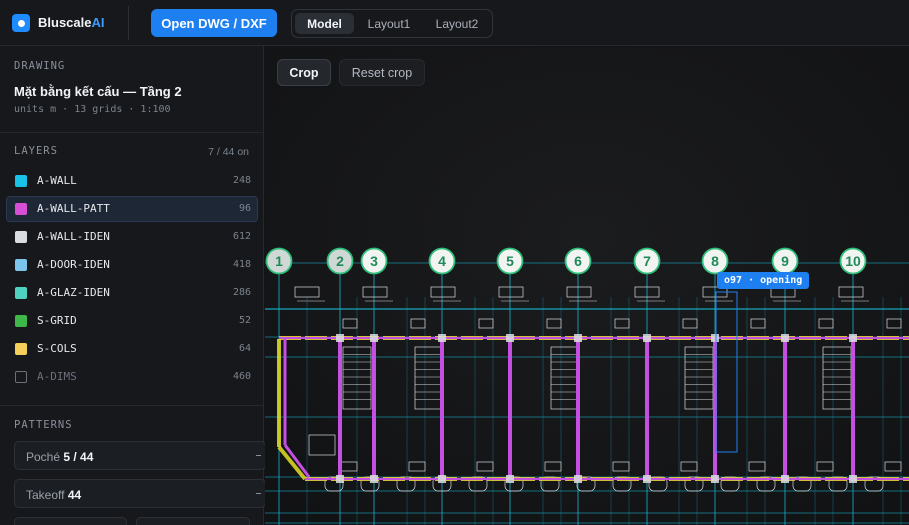 This screenshot has width=909, height=525. Describe the element at coordinates (132, 237) in the screenshot. I see `layer-row: A-WALL-IDEN 612` at that location.